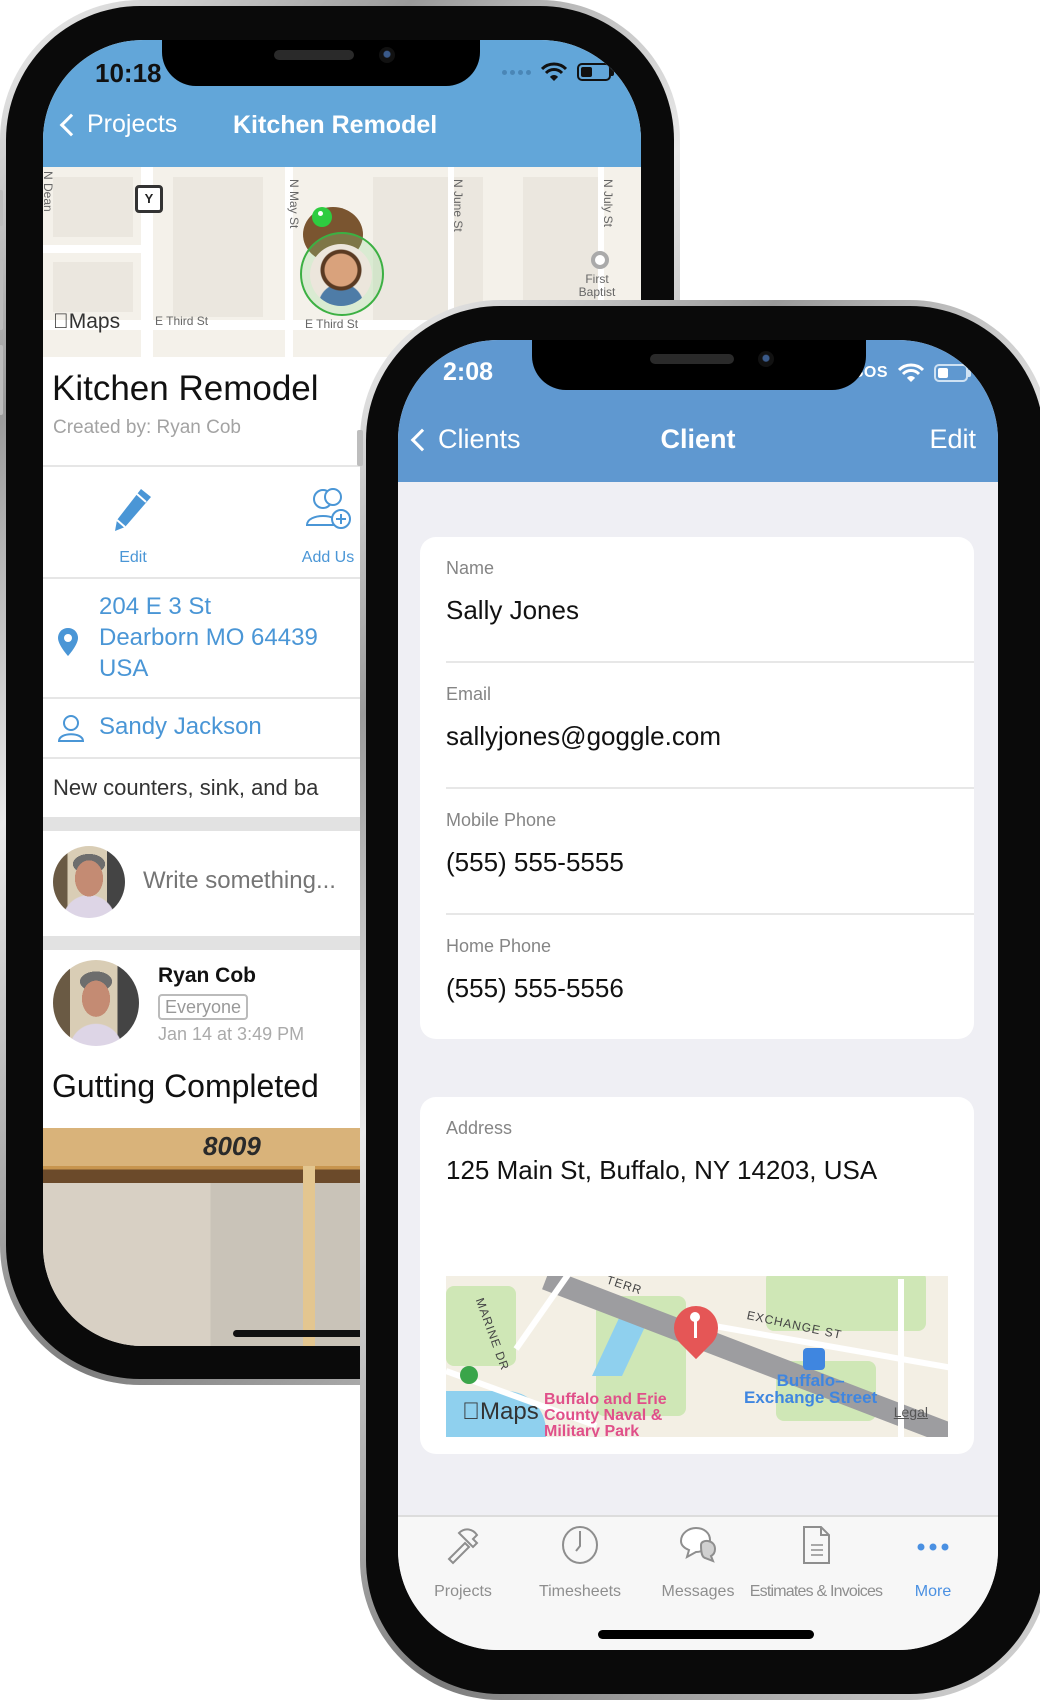 The width and height of the screenshot is (1040, 1700). I want to click on user-avatar, so click(341, 275).